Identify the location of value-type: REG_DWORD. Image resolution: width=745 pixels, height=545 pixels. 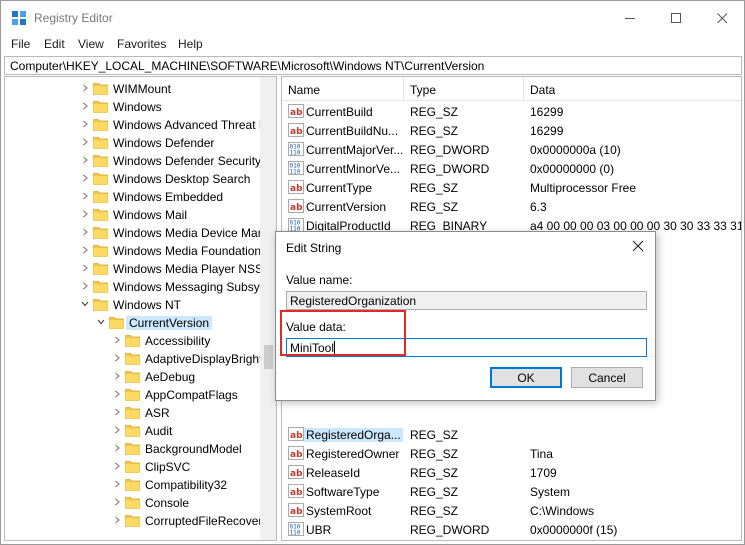
(450, 530).